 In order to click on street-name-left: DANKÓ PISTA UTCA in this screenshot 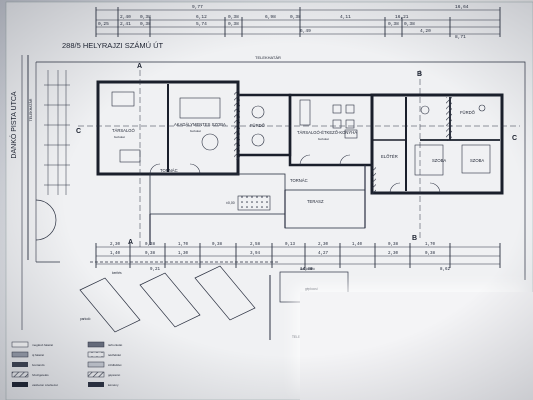, I will do `click(13, 124)`.